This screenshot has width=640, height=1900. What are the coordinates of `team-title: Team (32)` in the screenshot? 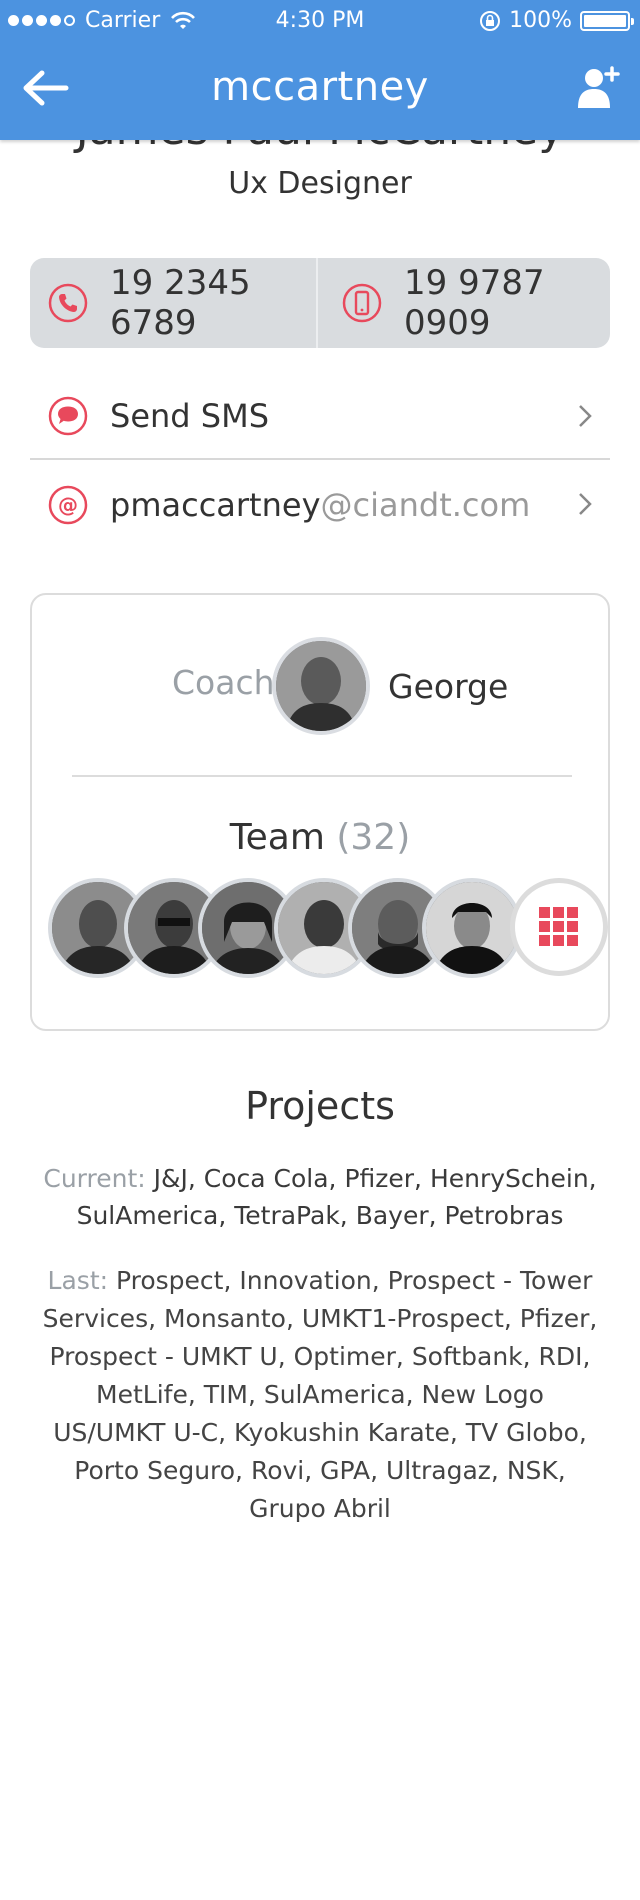 It's located at (320, 837).